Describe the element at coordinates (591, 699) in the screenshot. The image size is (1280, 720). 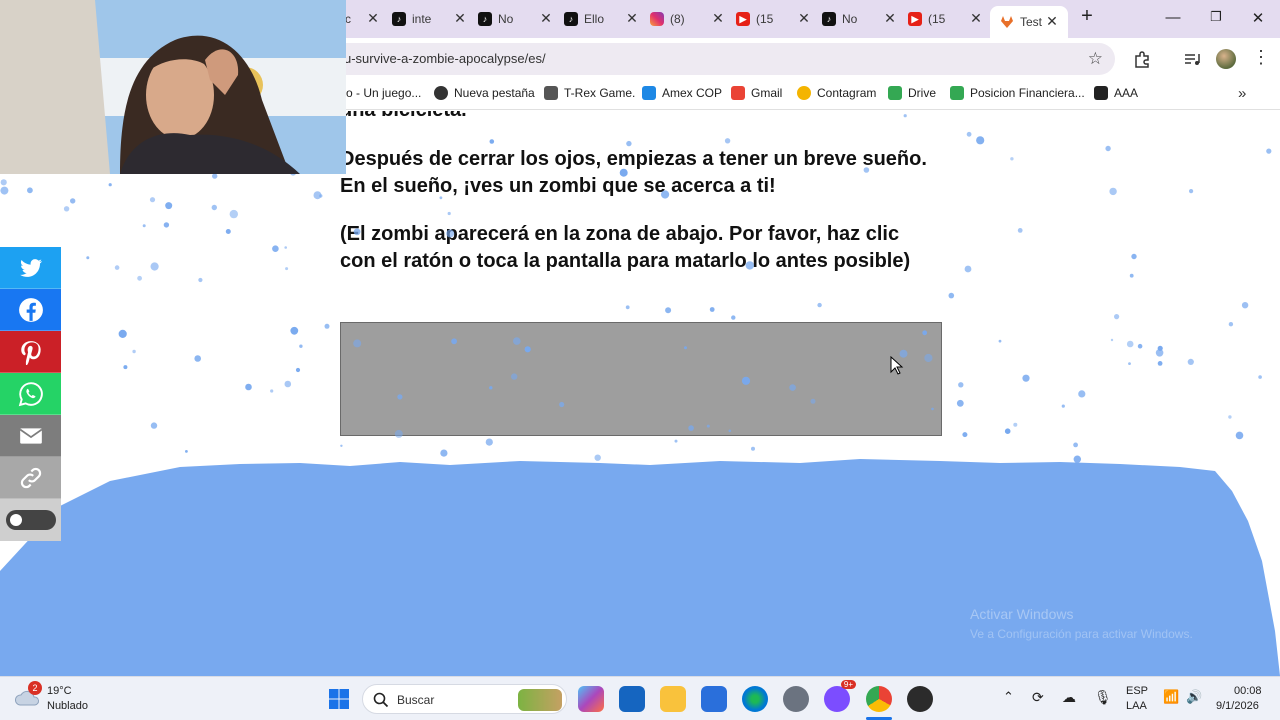
I see `copilot-icon` at that location.